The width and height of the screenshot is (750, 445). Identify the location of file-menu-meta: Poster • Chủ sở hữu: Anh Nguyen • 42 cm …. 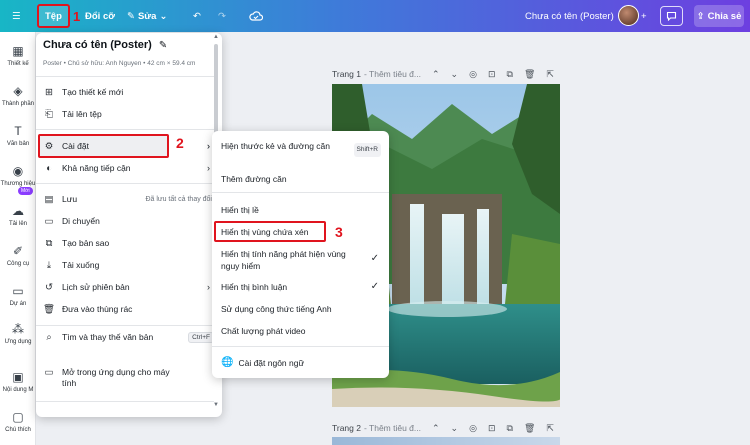
(119, 63).